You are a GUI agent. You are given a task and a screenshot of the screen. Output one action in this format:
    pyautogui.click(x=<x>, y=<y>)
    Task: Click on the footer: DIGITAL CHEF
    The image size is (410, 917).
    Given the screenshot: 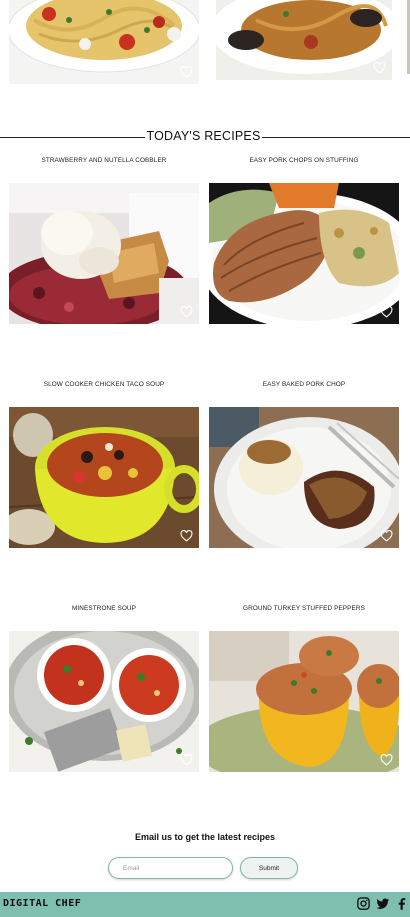 What is the action you would take?
    pyautogui.click(x=205, y=904)
    